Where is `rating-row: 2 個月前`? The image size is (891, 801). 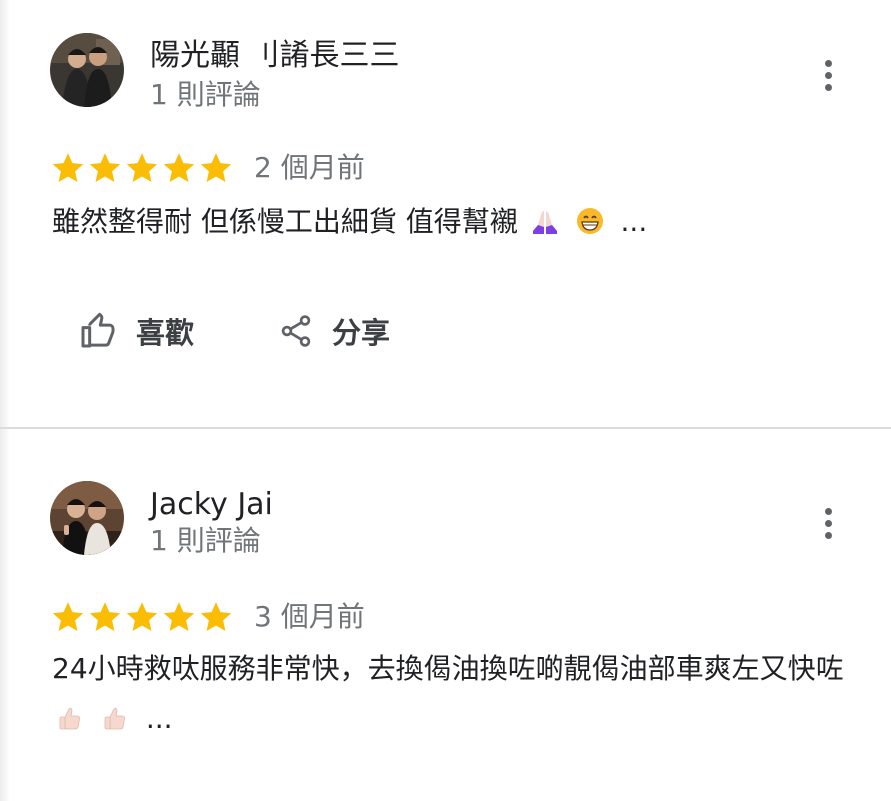
rating-row: 2 個月前 is located at coordinates (207, 168).